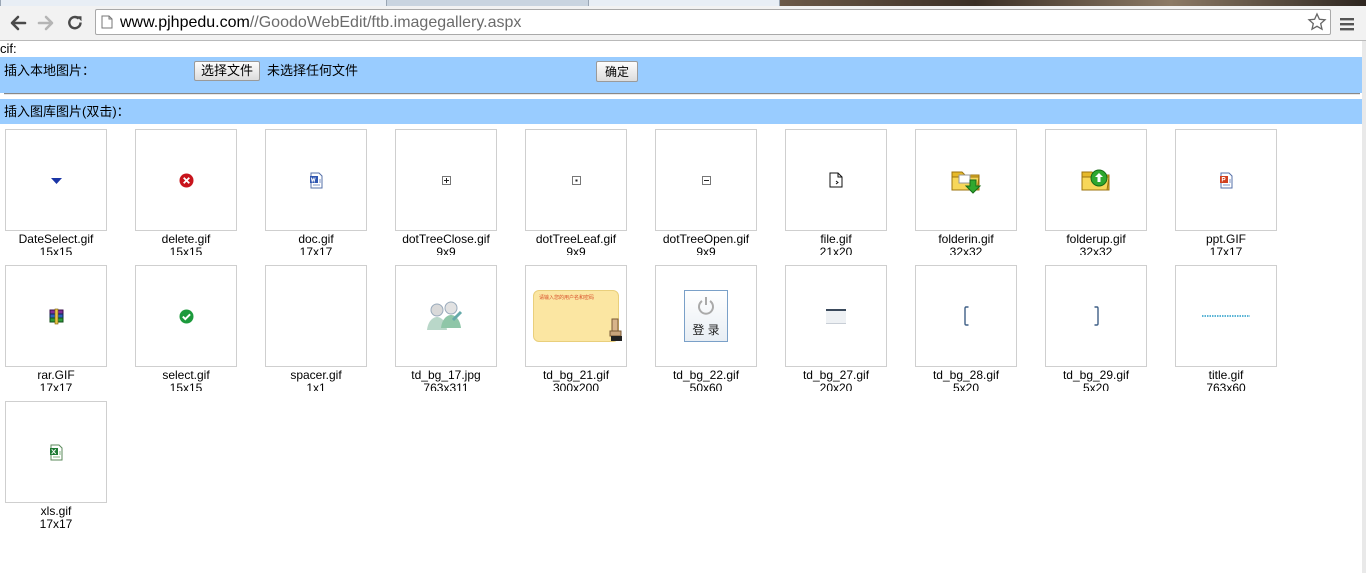  I want to click on reload-button, so click(75, 23).